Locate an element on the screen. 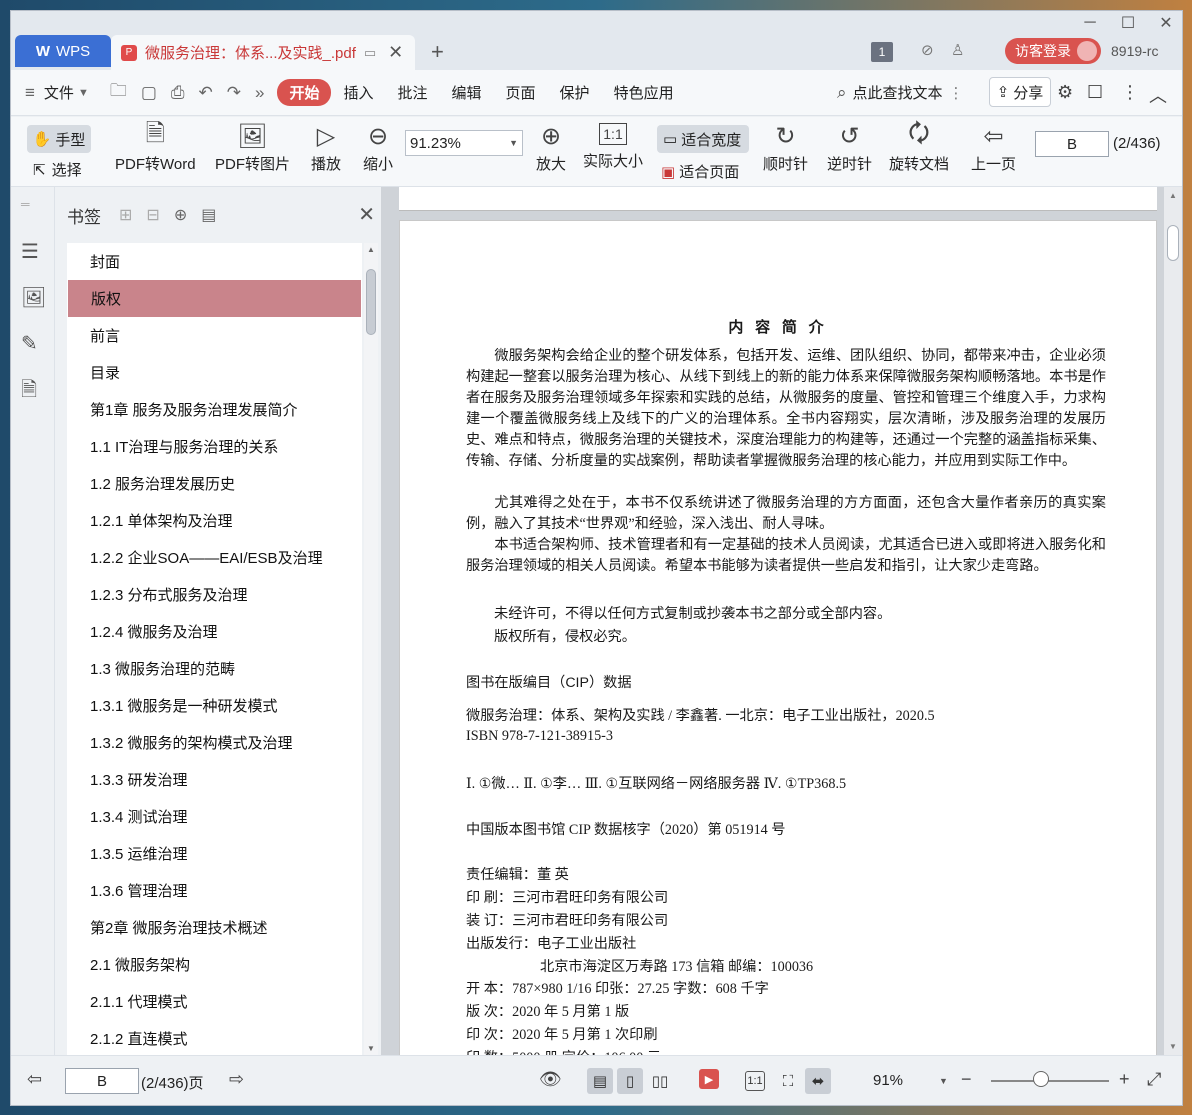 The width and height of the screenshot is (1192, 1115). tab-wps-home: W WPS is located at coordinates (63, 51).